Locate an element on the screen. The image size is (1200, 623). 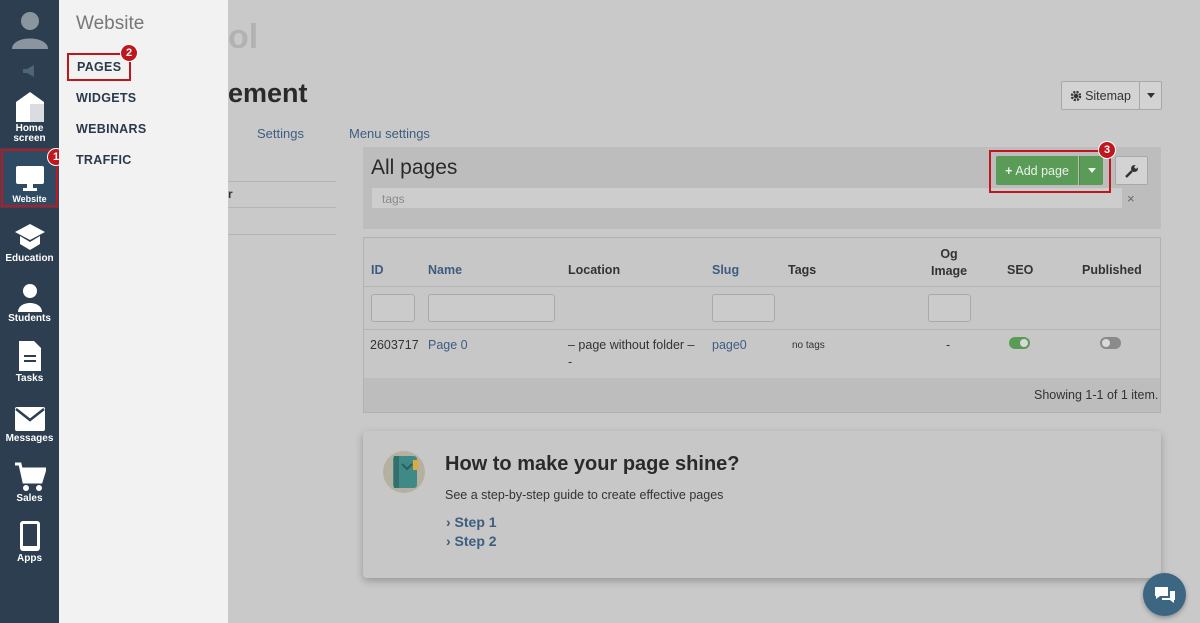
rail-item-home-screen: Home screen is located at coordinates (29, 118).